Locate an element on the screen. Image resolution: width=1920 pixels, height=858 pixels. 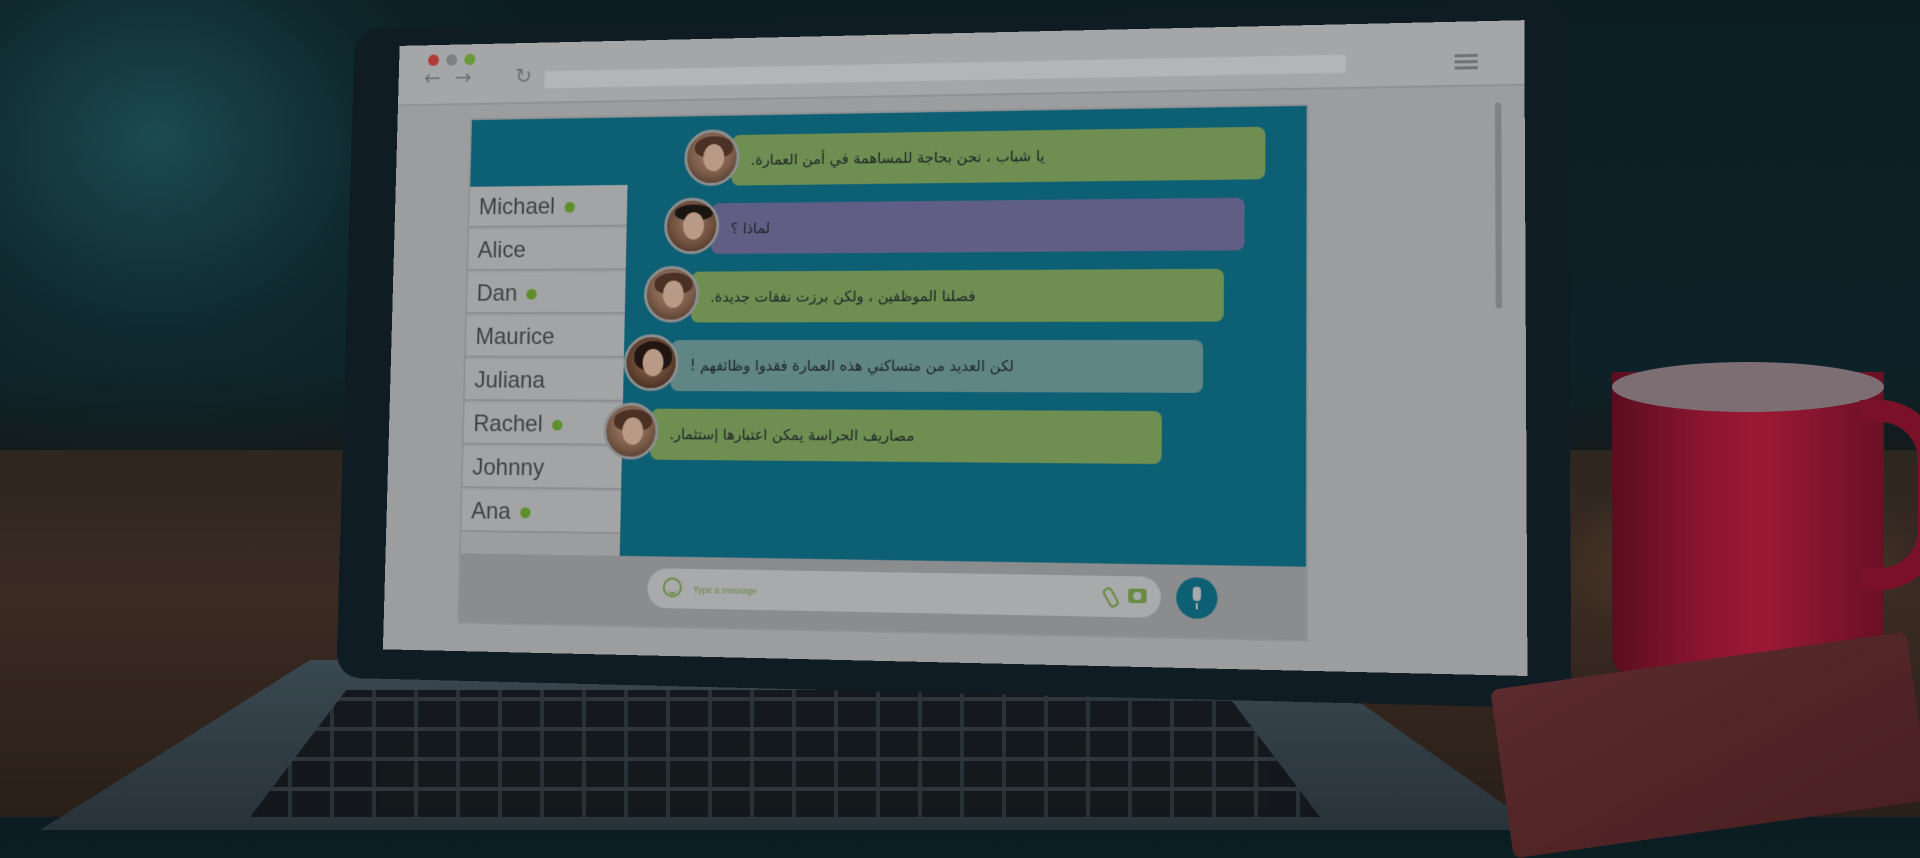
contact-item: Ana is located at coordinates (541, 512).